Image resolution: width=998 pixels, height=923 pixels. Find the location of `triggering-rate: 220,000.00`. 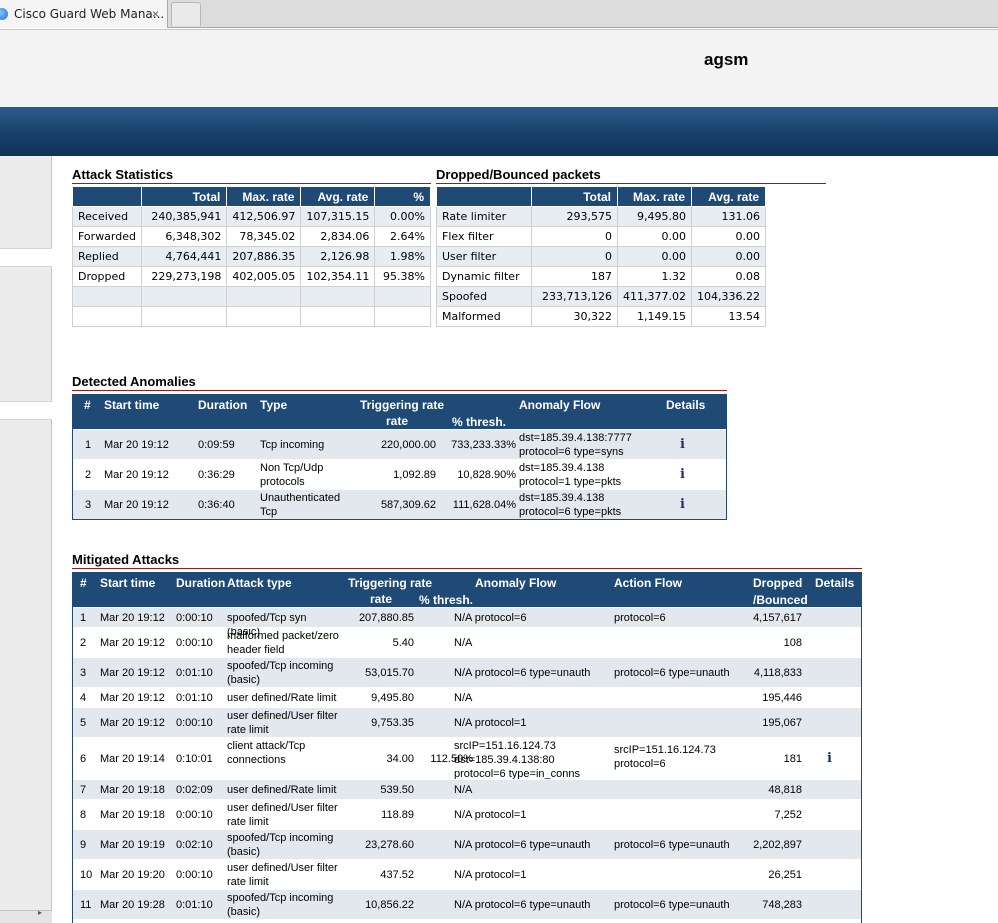

triggering-rate: 220,000.00 is located at coordinates (408, 445).